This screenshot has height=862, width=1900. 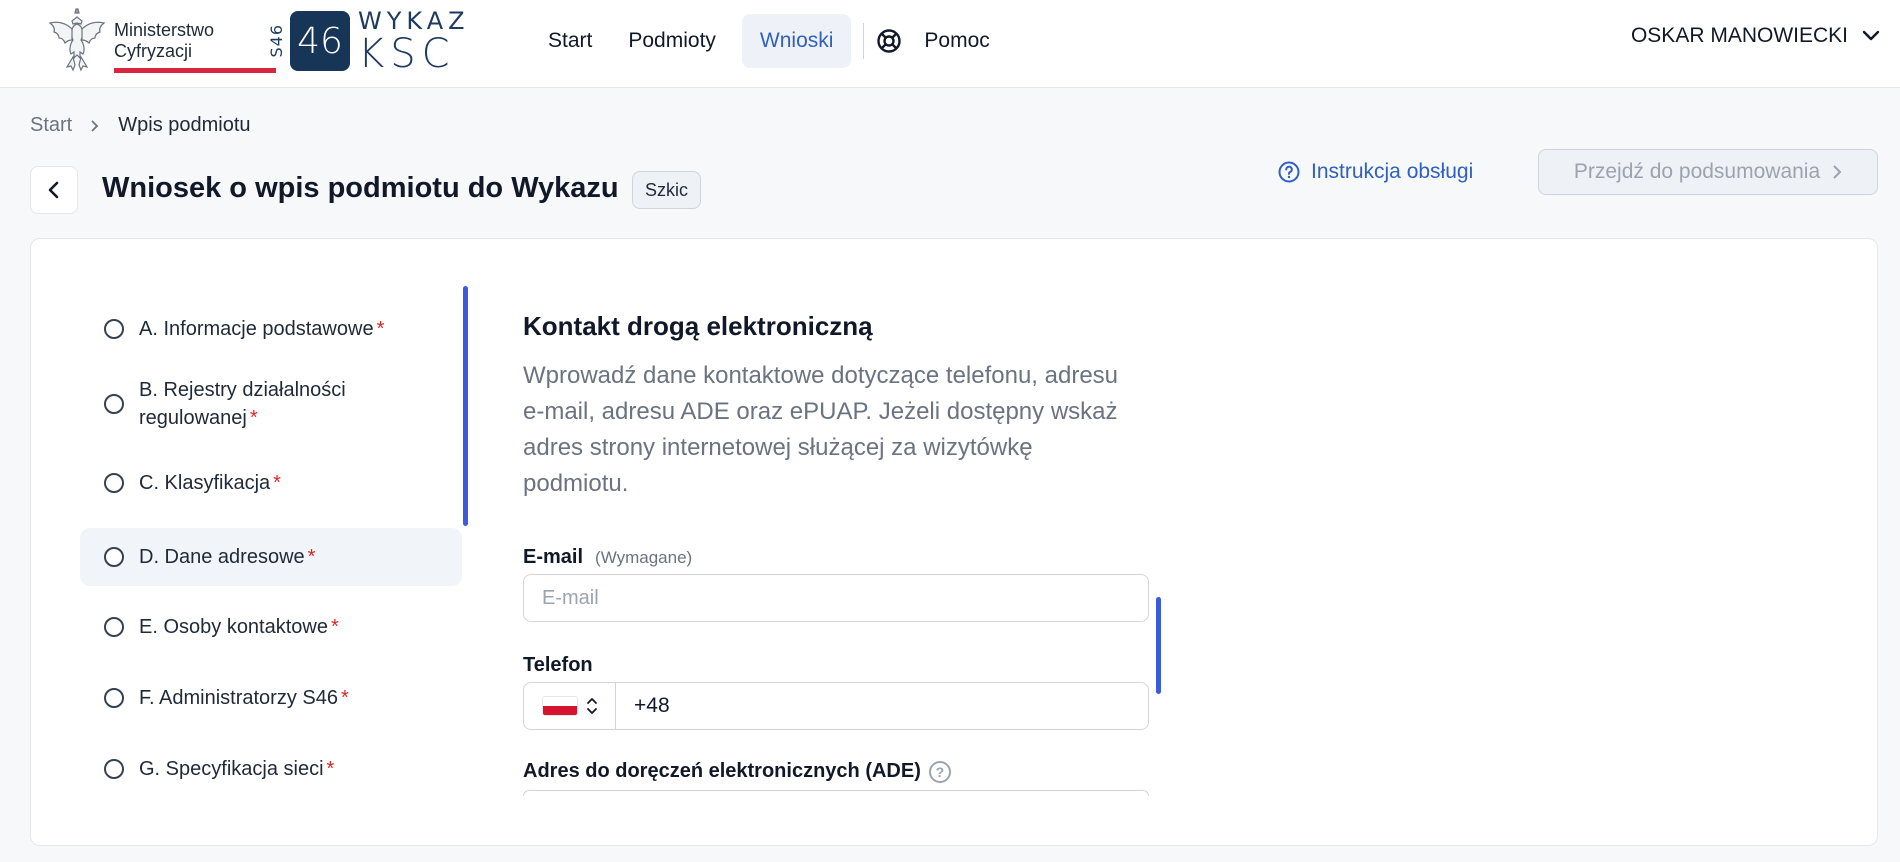 I want to click on step-label: C. Klasyfikacja, so click(x=205, y=483).